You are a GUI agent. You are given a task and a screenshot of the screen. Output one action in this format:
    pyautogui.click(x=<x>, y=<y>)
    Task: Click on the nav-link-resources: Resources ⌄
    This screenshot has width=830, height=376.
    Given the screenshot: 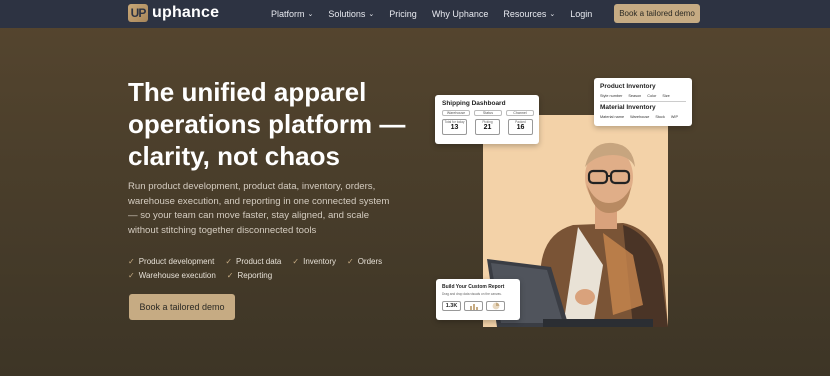 What is the action you would take?
    pyautogui.click(x=529, y=14)
    